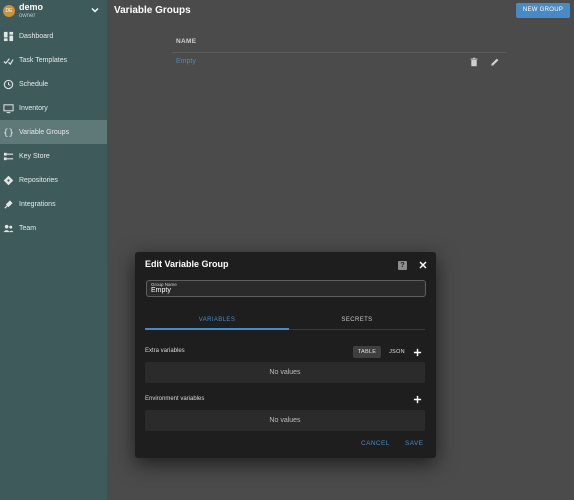  Describe the element at coordinates (9, 11) in the screenshot. I see `project-avatar: DE` at that location.